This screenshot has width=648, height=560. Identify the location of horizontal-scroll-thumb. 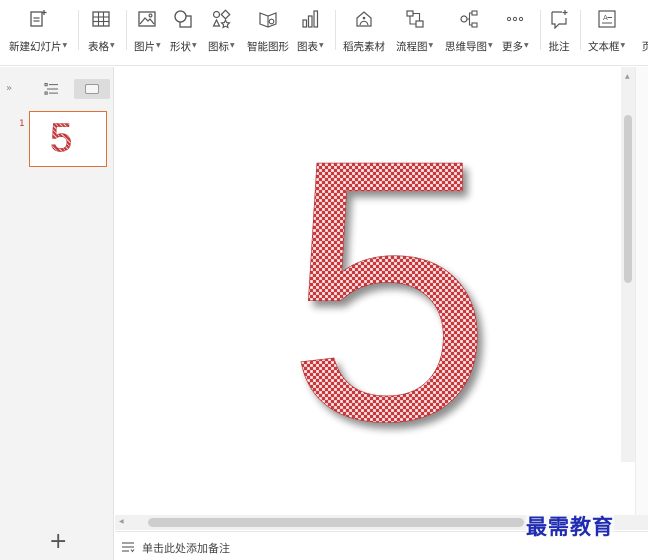
(336, 522).